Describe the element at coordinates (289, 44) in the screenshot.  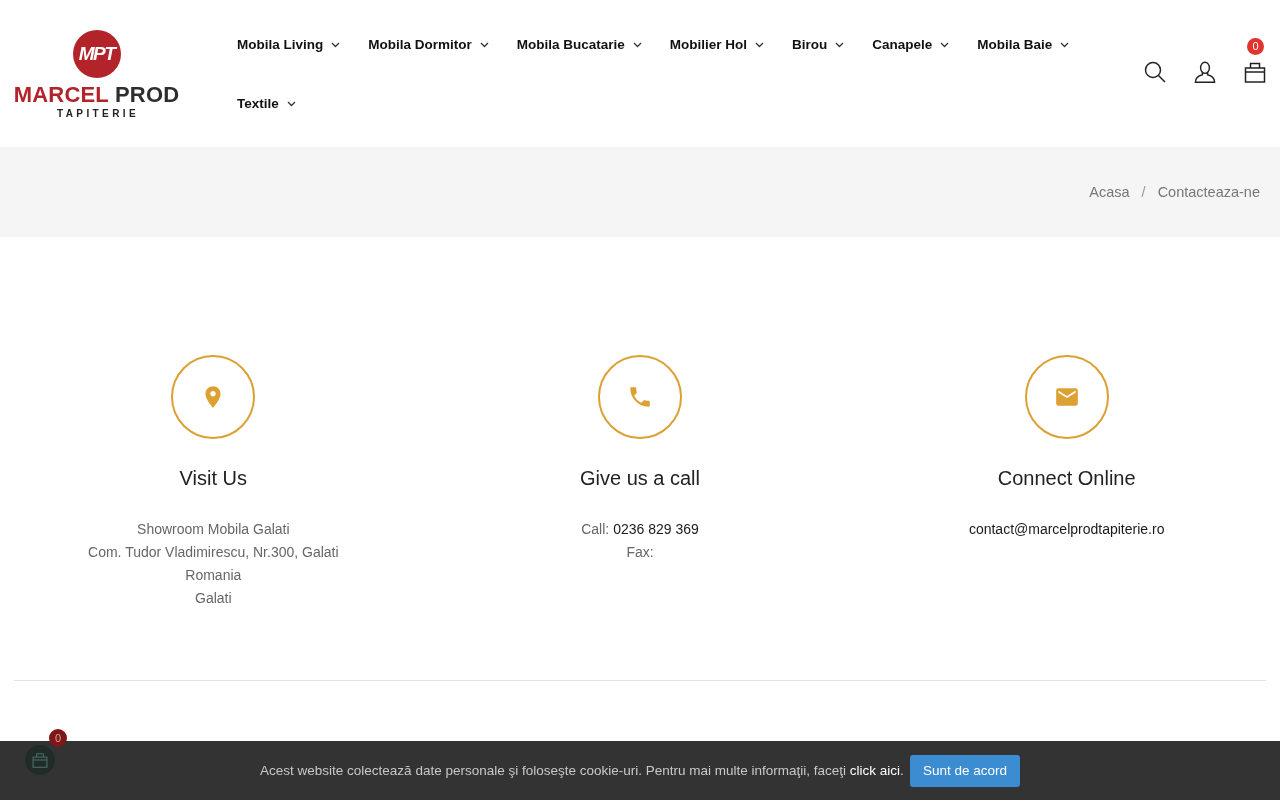
I see `nav-menu-item: Mobila Living` at that location.